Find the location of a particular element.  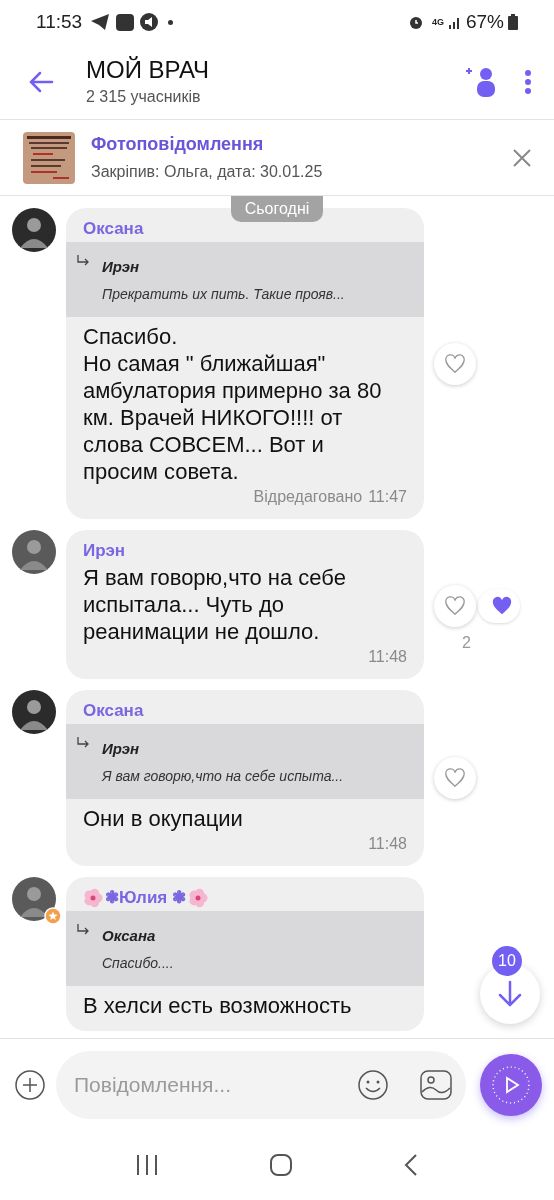

sender-name: Ирэн is located at coordinates (104, 551).